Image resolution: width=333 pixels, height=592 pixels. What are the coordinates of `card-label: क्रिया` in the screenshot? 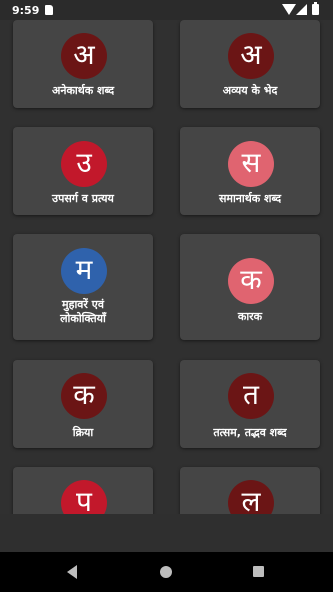 It's located at (83, 432).